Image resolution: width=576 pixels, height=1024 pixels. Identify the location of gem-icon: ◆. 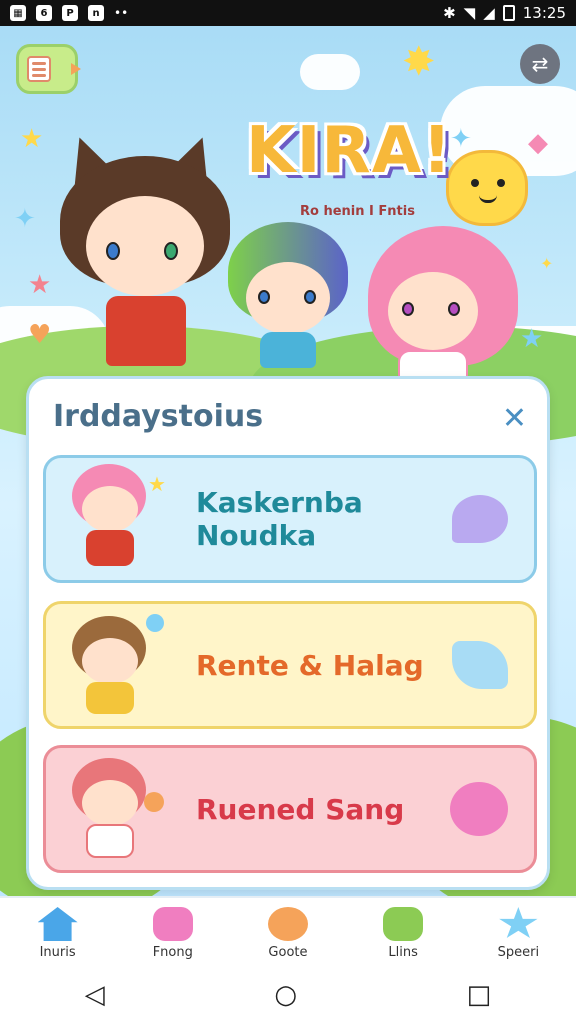
(538, 143).